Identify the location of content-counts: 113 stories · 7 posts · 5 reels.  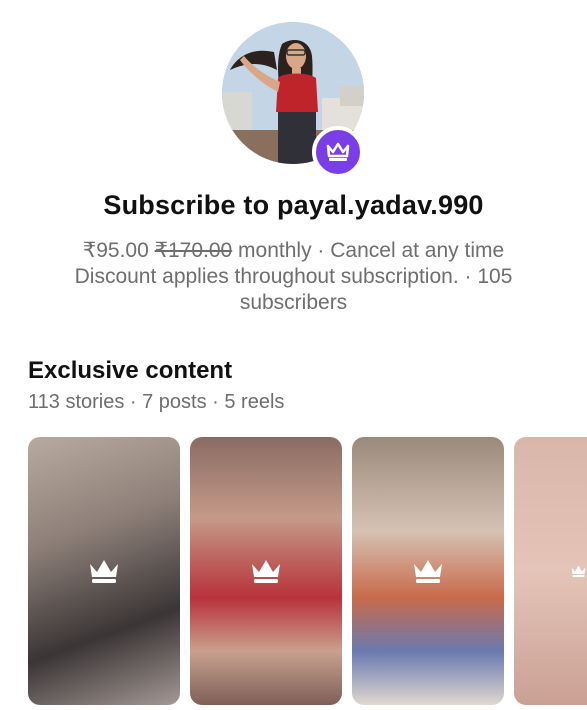
(156, 402).